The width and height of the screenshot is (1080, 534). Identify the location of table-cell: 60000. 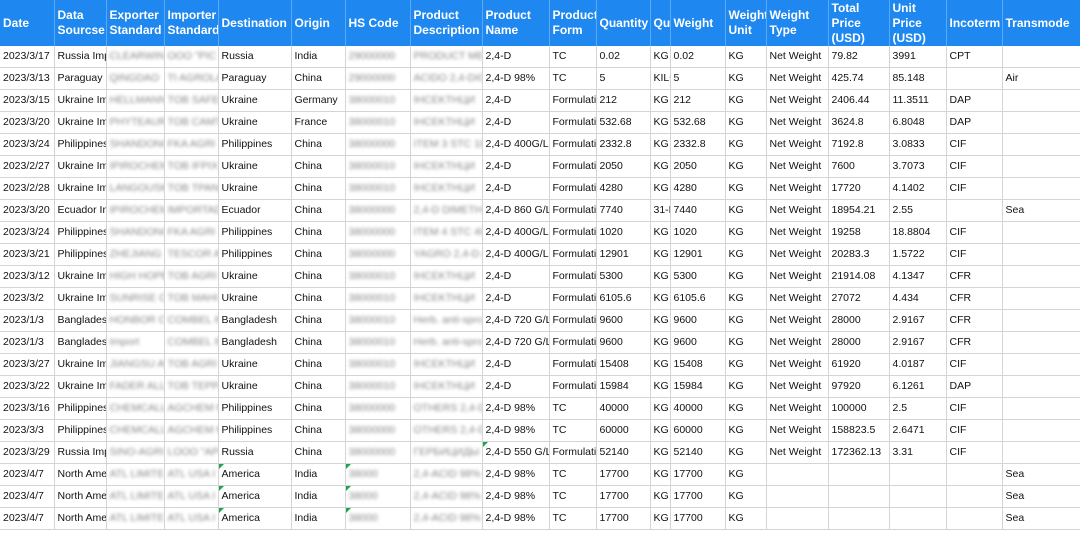
(623, 430).